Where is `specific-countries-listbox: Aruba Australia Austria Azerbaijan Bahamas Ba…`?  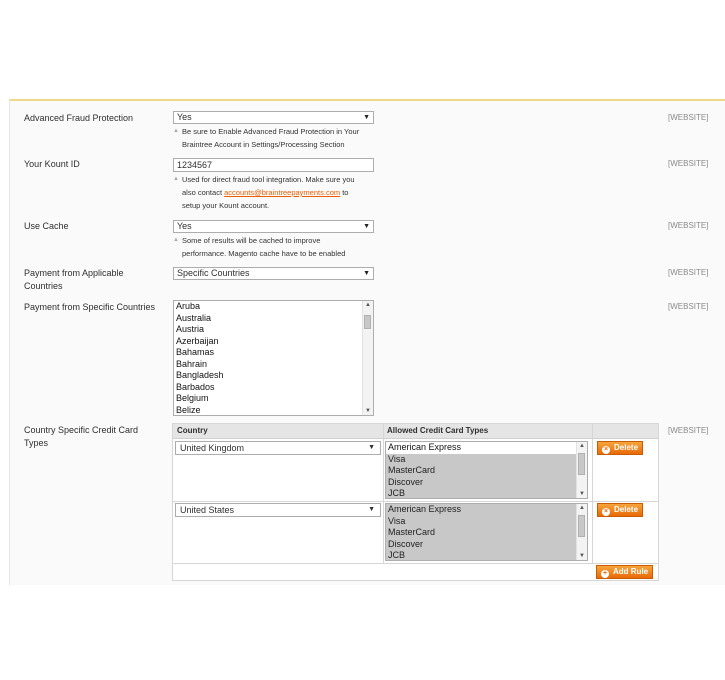 specific-countries-listbox: Aruba Australia Austria Azerbaijan Bahamas Ba… is located at coordinates (273, 358).